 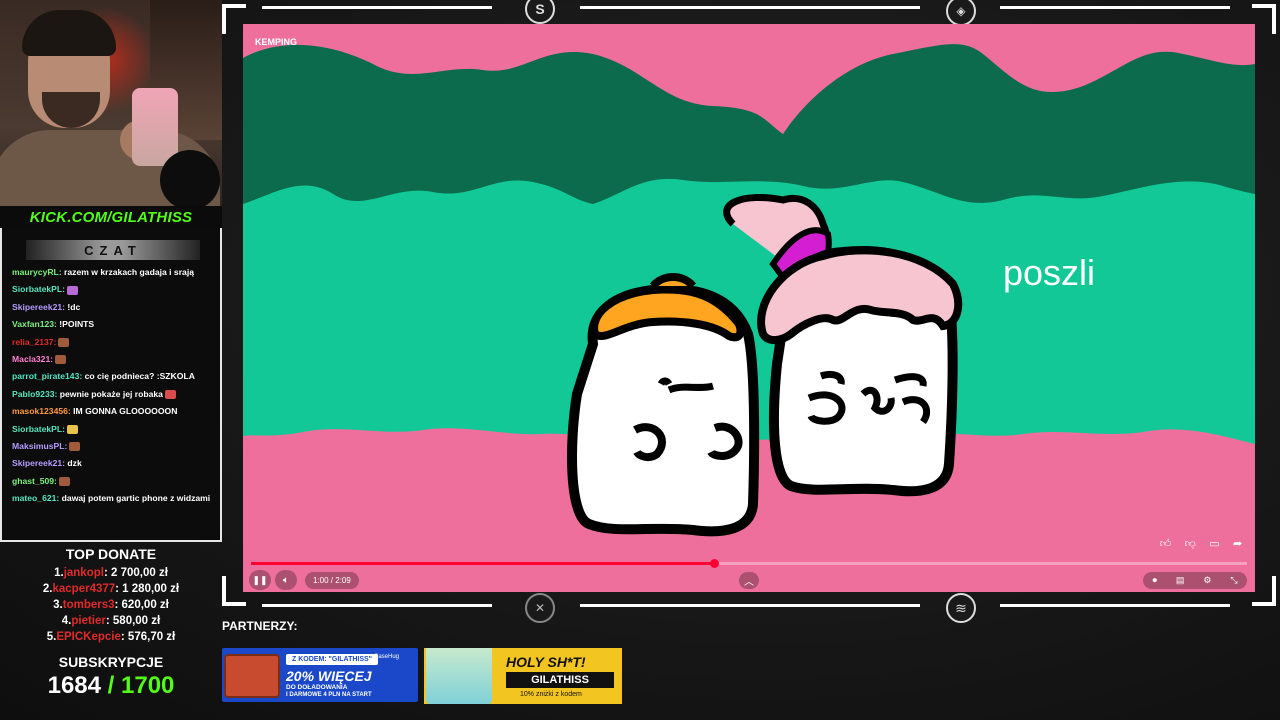 I want to click on like-icon: 👍︎, so click(x=1166, y=543).